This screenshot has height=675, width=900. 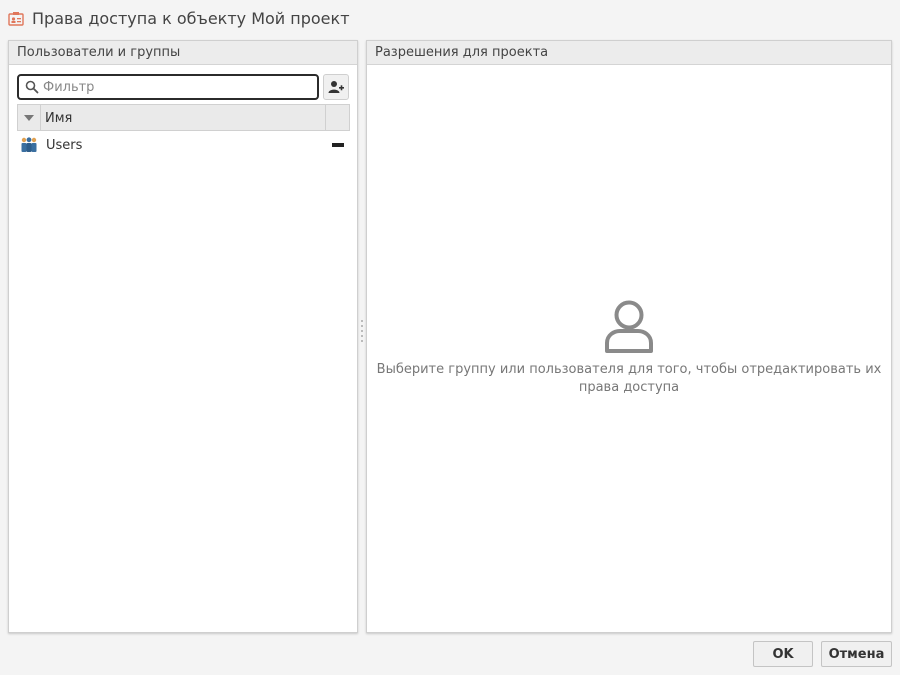 I want to click on panel-splitter, so click(x=362, y=336).